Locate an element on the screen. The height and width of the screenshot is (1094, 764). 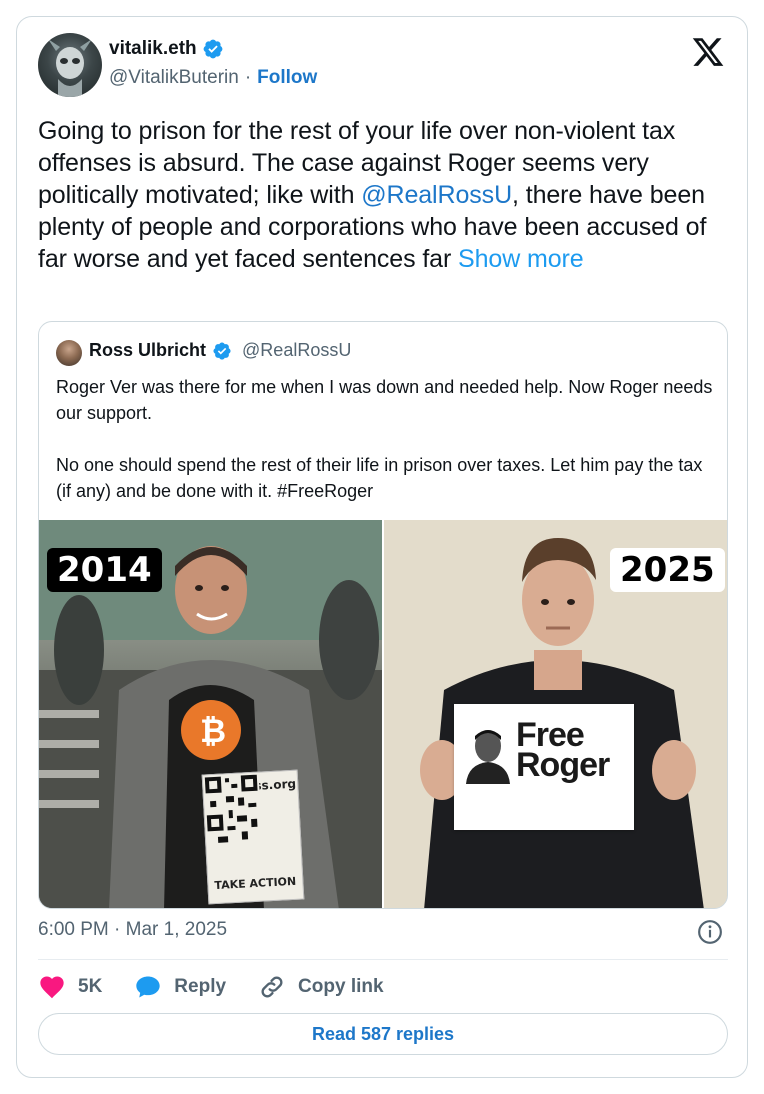
tweet-timestamp: 6:00 PM · Mar 1, 2025 is located at coordinates (132, 930).